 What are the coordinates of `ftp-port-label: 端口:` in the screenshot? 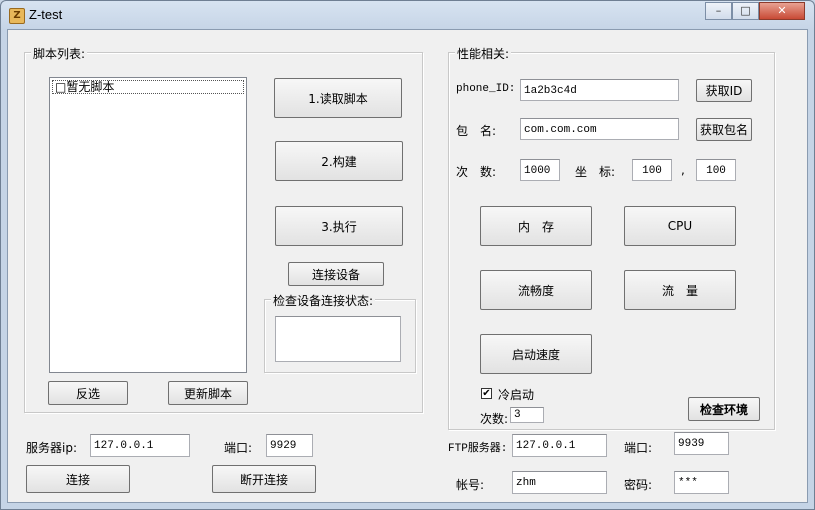 It's located at (638, 448).